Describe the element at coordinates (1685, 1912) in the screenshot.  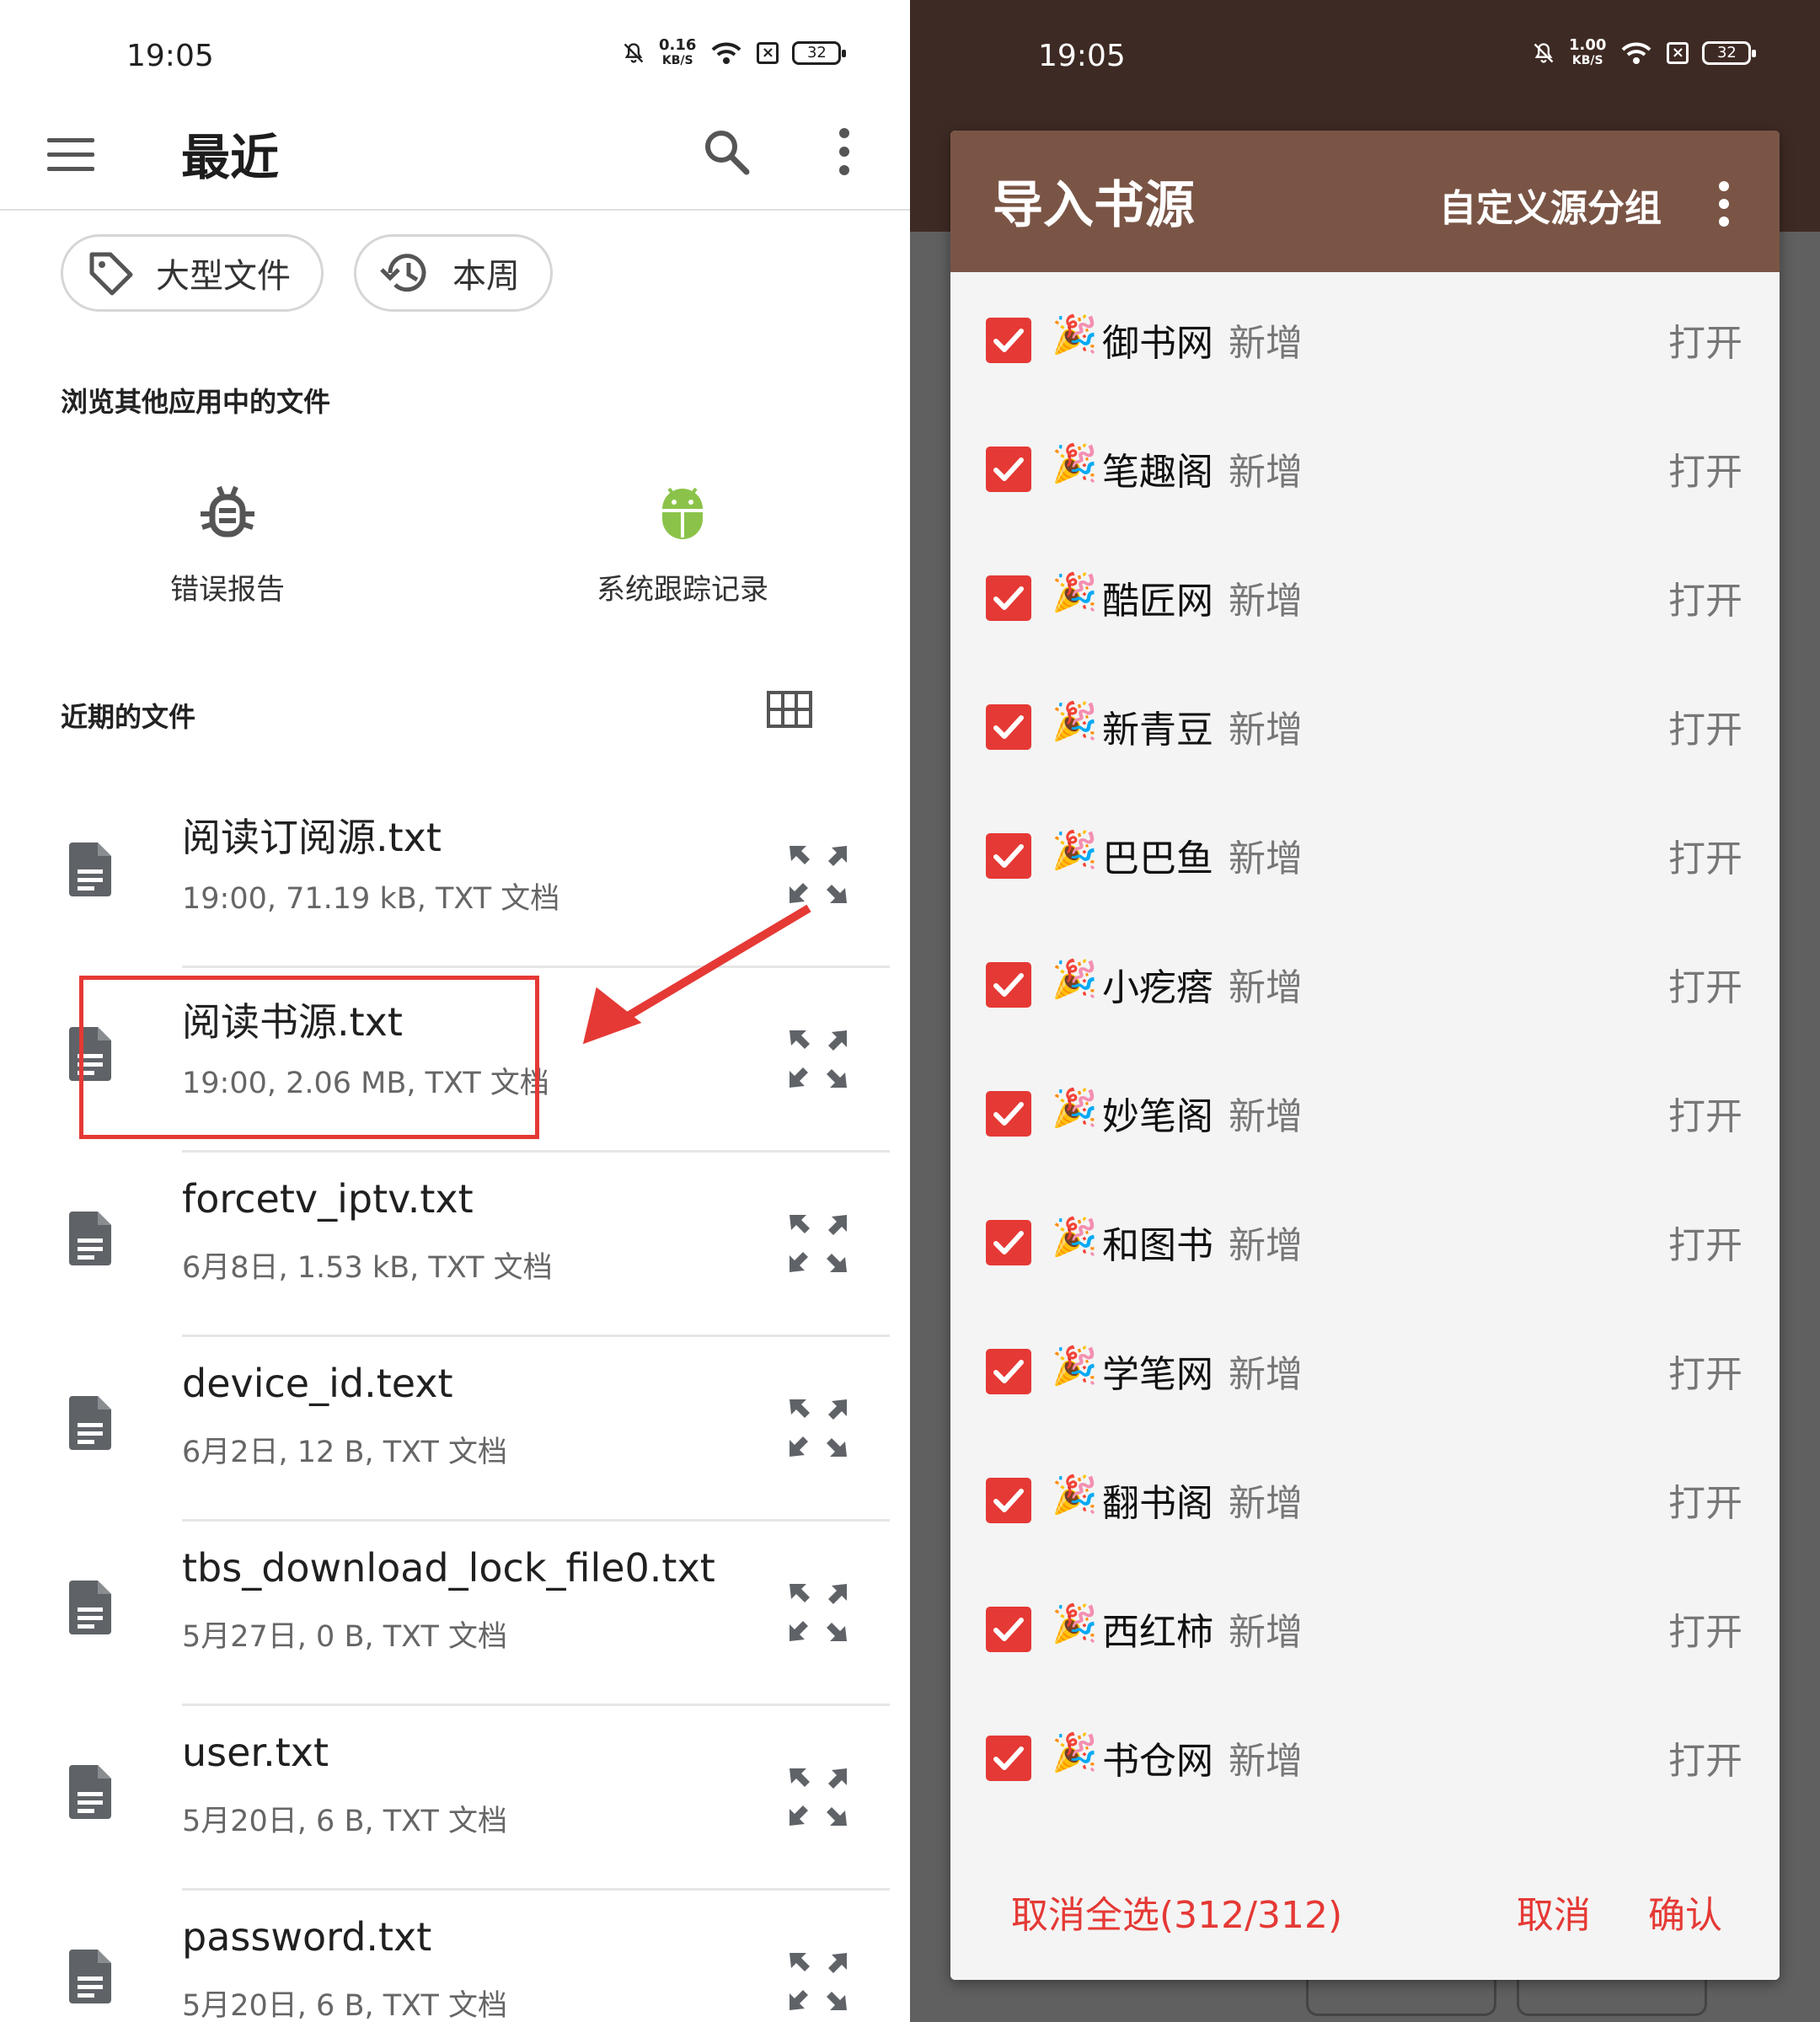
I see `confirm-button: 确认` at that location.